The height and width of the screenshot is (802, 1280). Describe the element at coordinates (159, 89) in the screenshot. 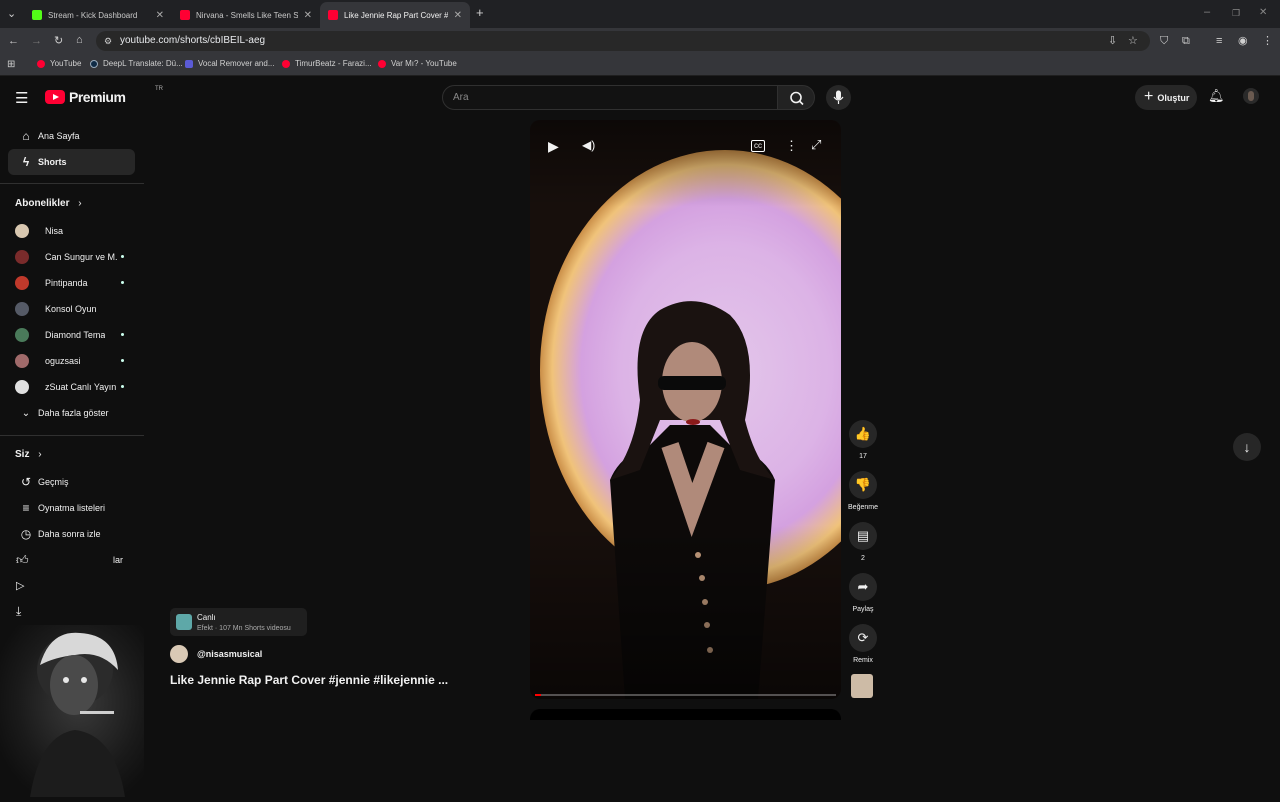

I see `country-code: TR` at that location.